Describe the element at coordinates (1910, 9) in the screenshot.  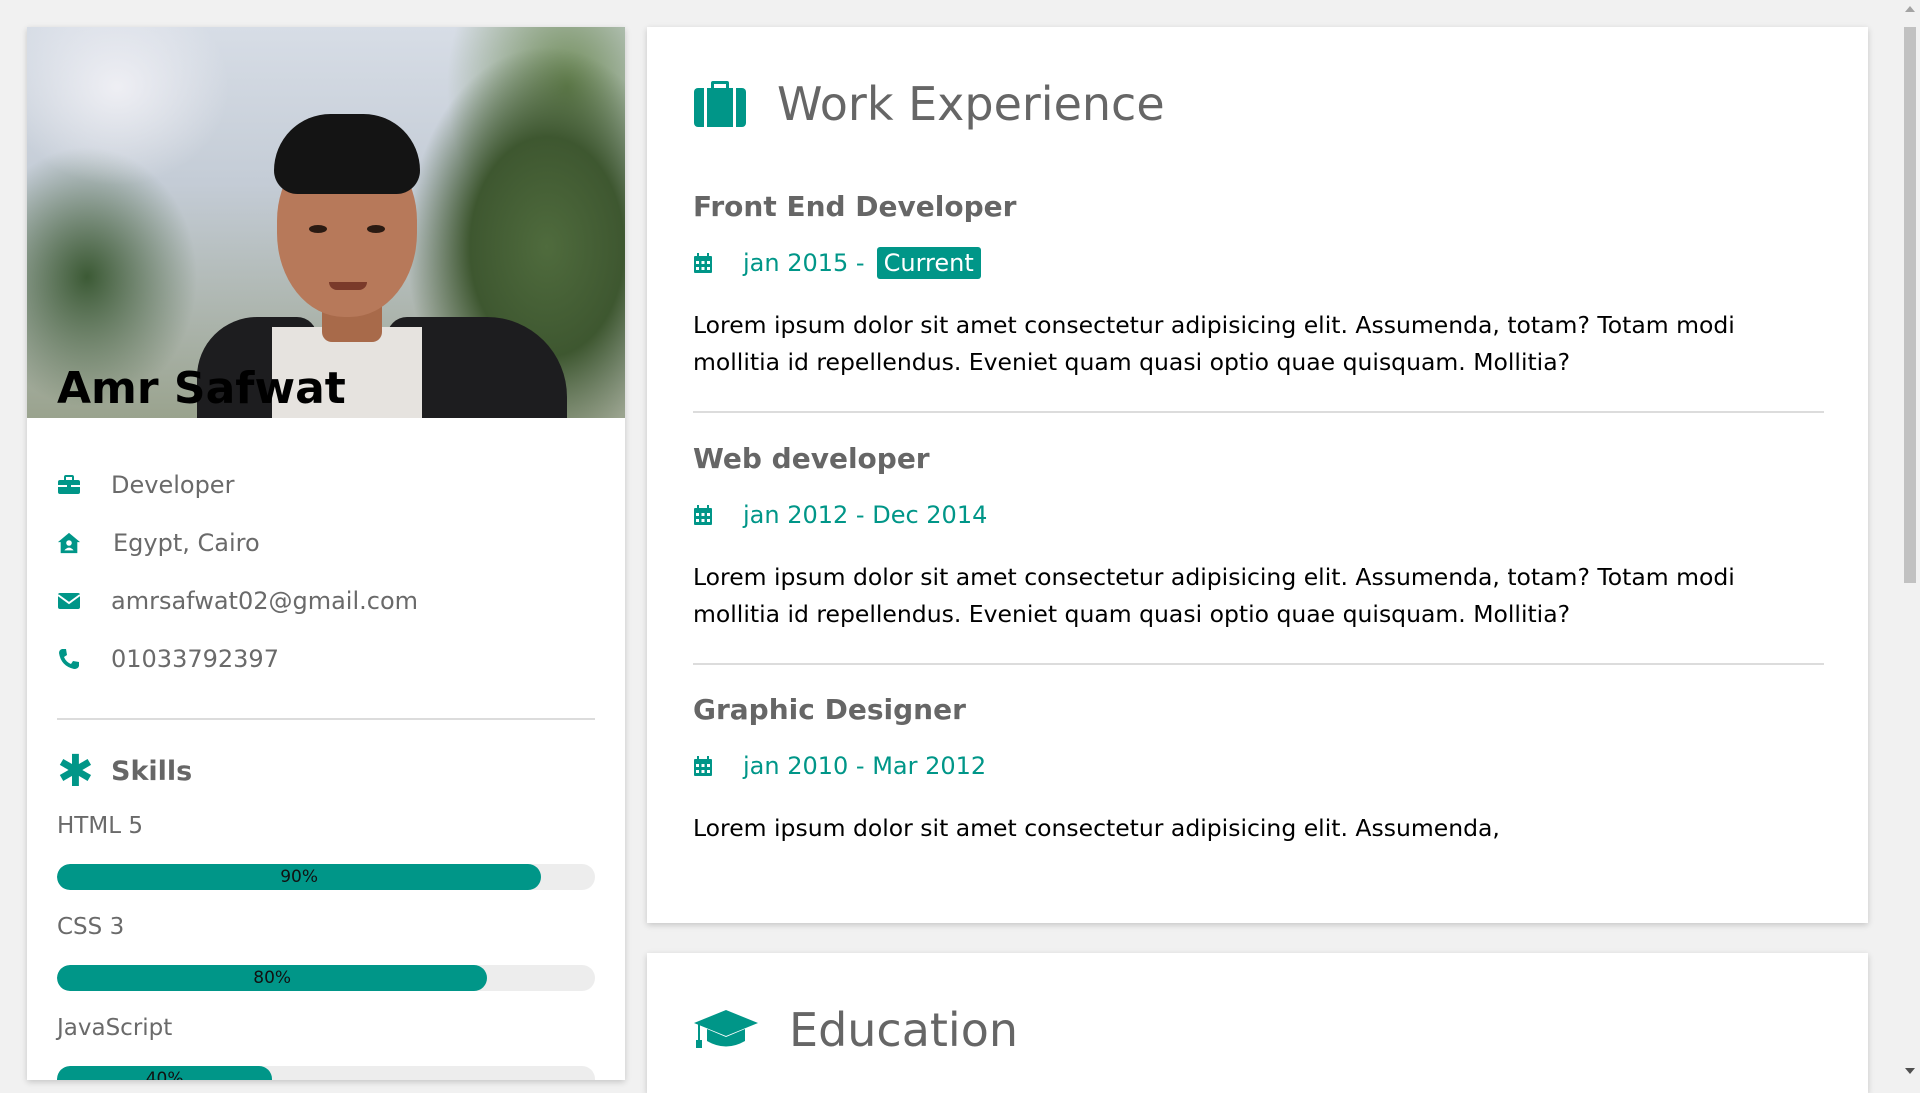
I see `scroll-up-arrow-icon` at that location.